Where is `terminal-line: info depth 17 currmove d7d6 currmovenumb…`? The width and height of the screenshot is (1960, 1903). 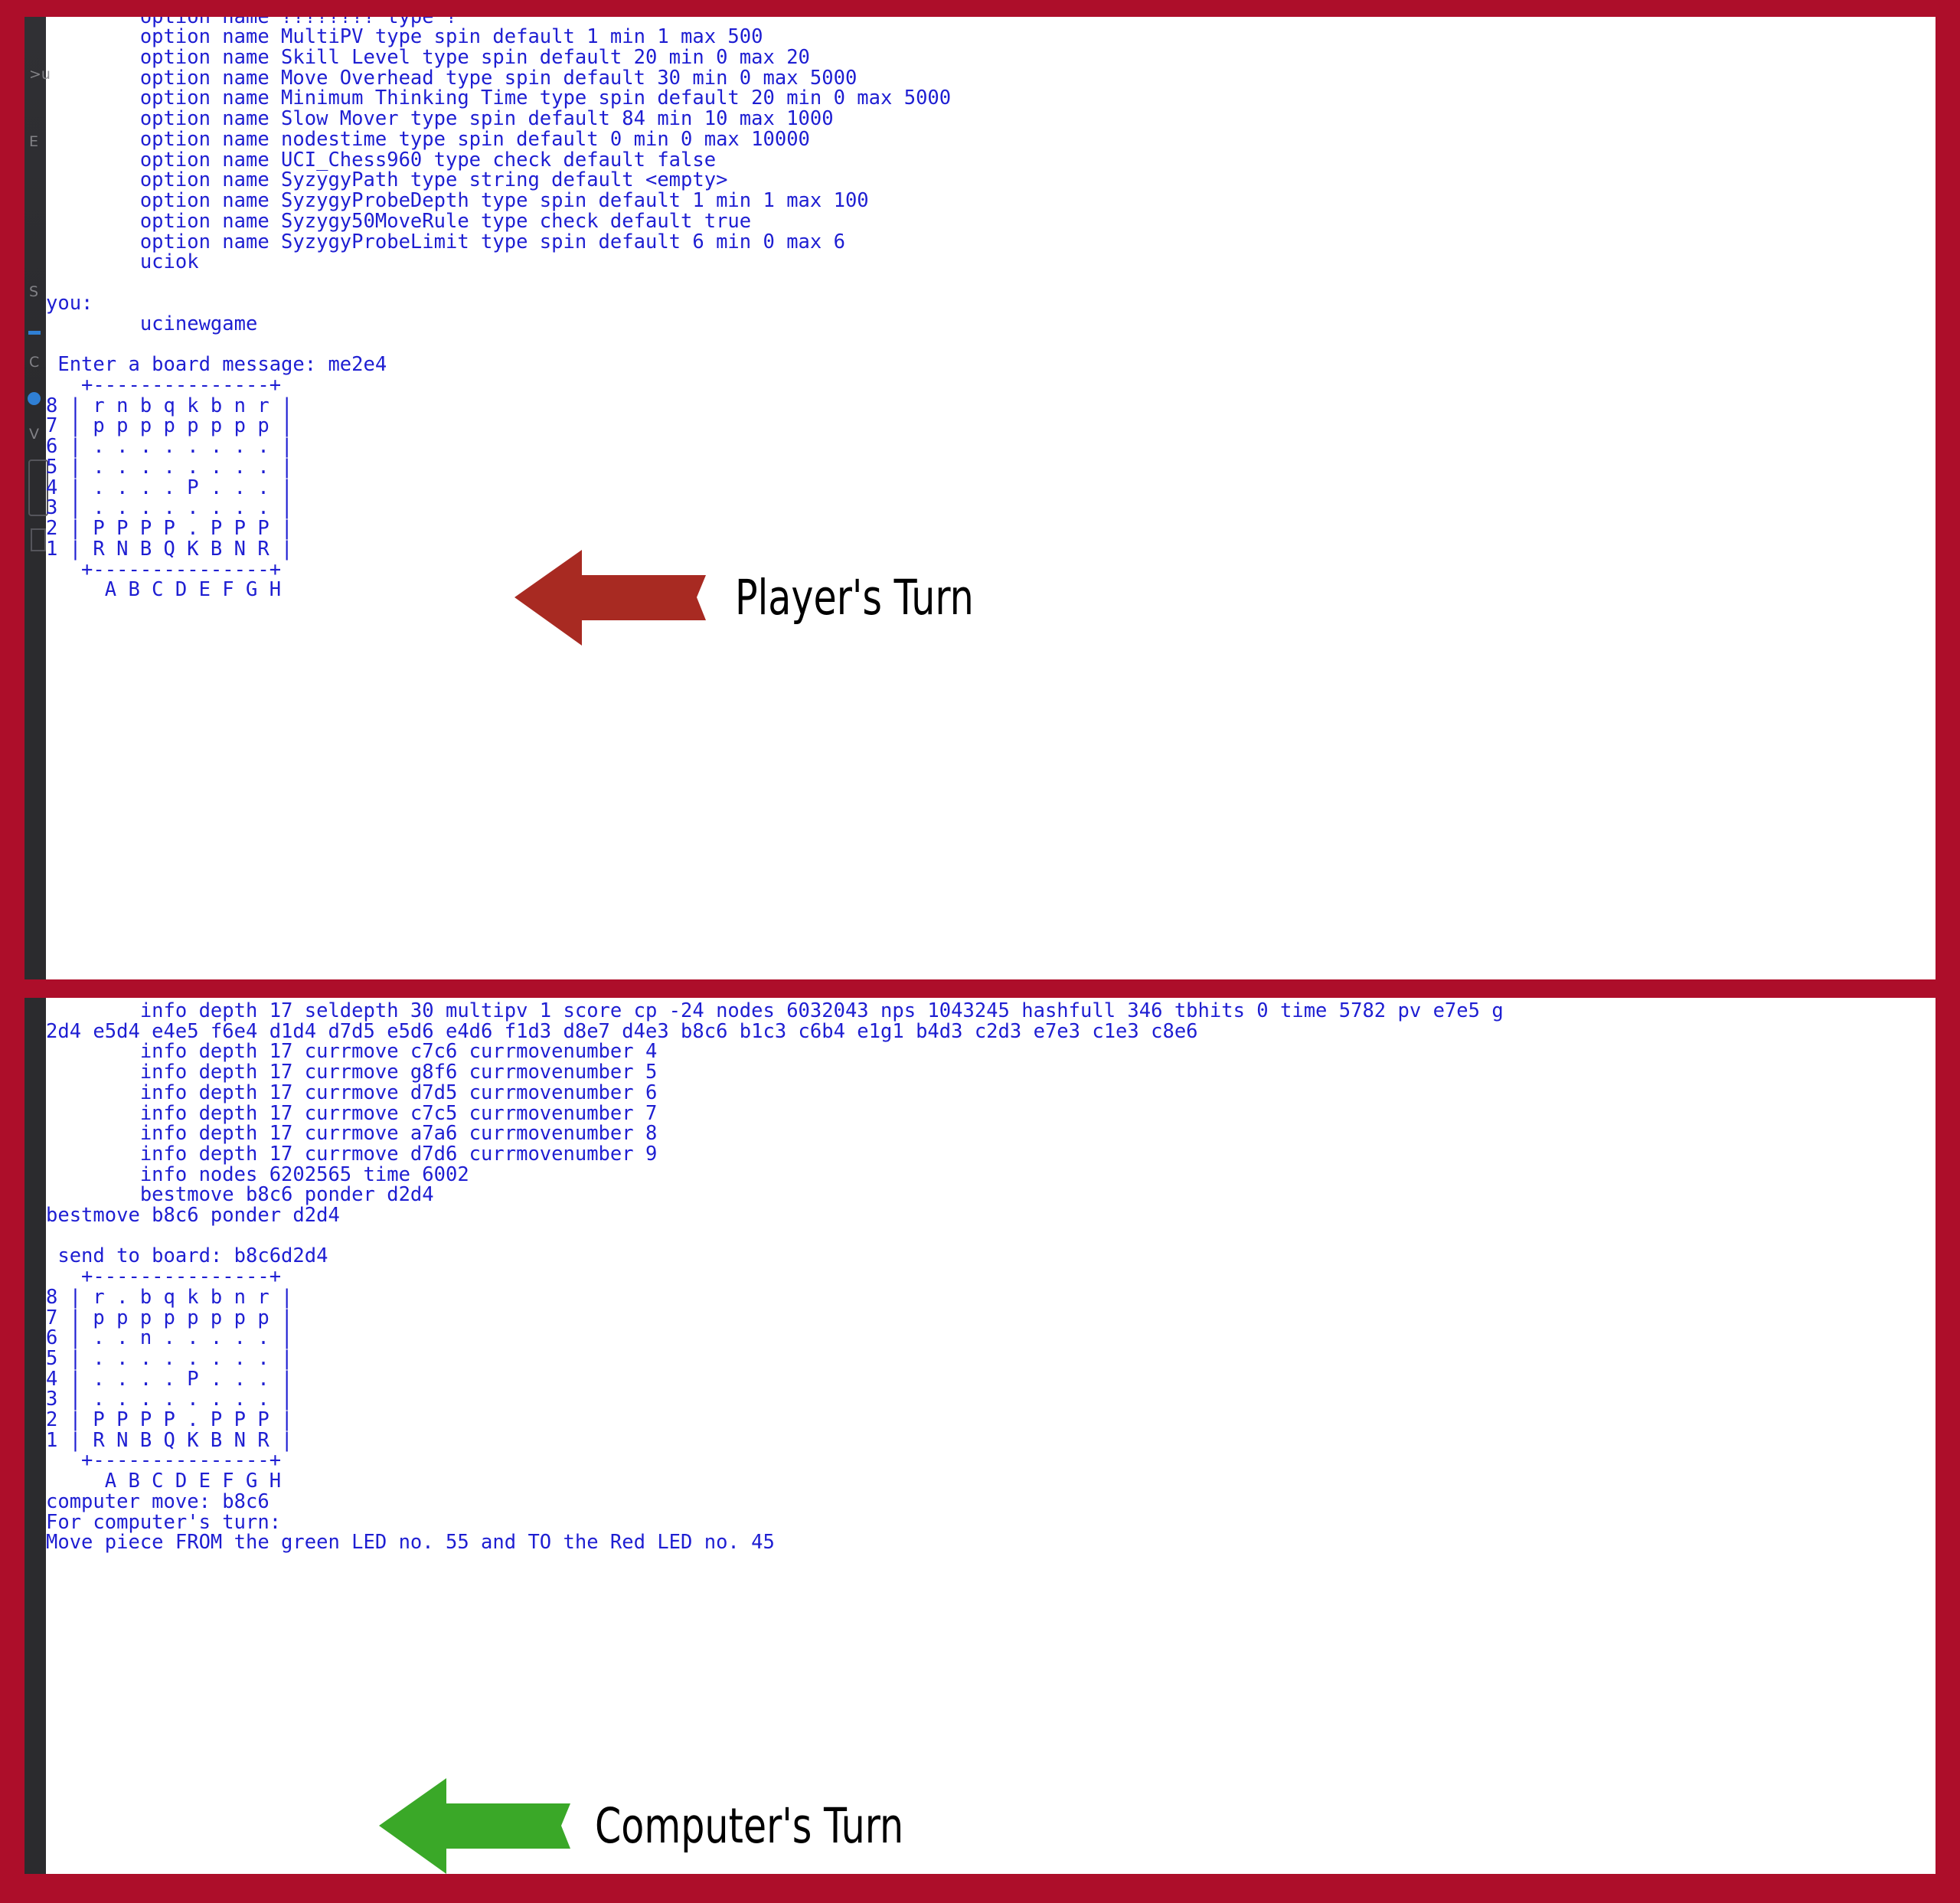
terminal-line: info depth 17 currmove d7d6 currmovenumb… is located at coordinates (352, 1154).